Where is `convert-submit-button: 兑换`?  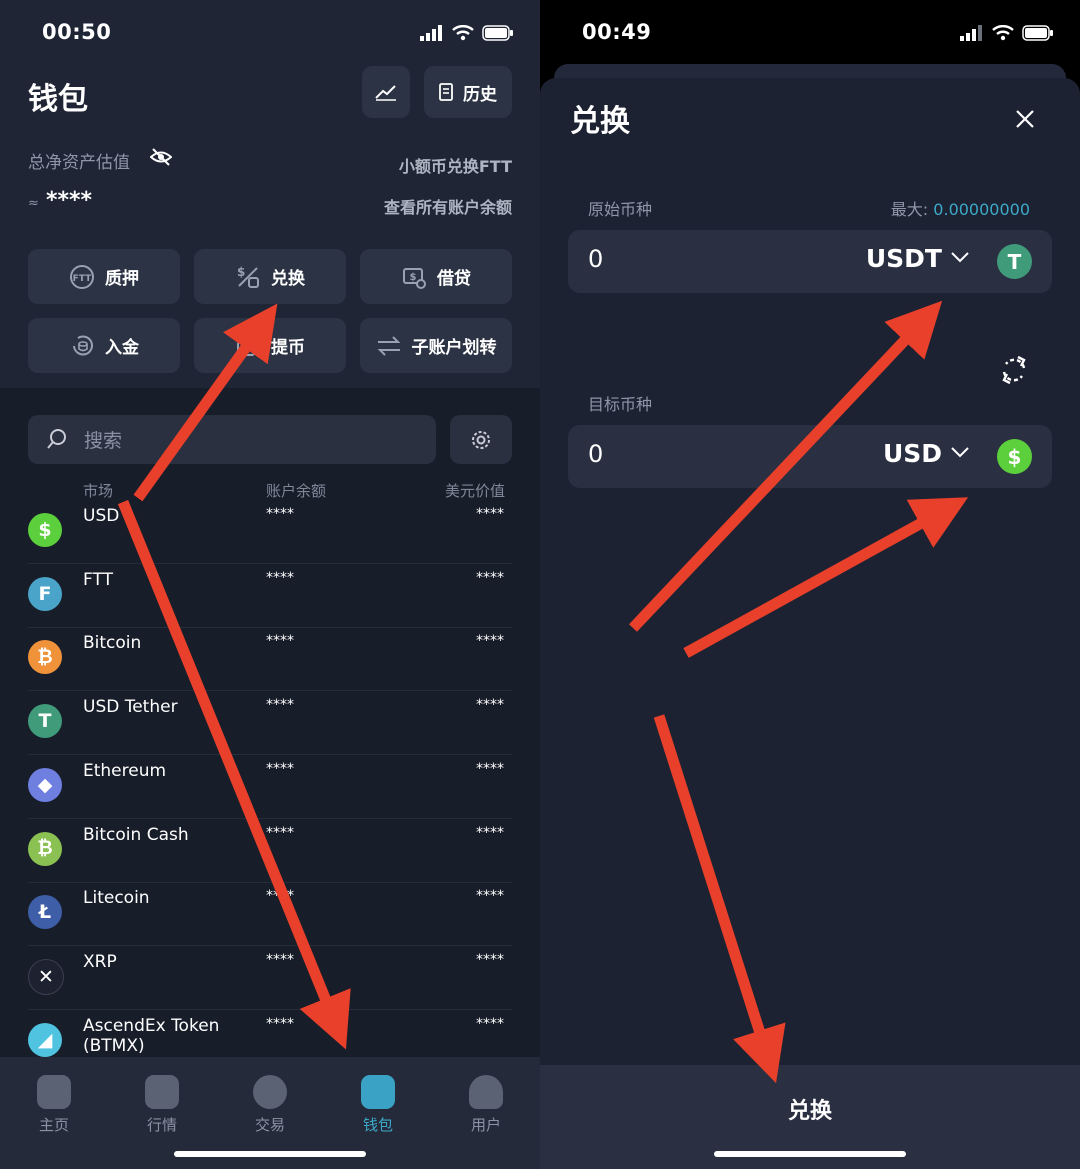
convert-submit-button: 兑换 is located at coordinates (810, 1117).